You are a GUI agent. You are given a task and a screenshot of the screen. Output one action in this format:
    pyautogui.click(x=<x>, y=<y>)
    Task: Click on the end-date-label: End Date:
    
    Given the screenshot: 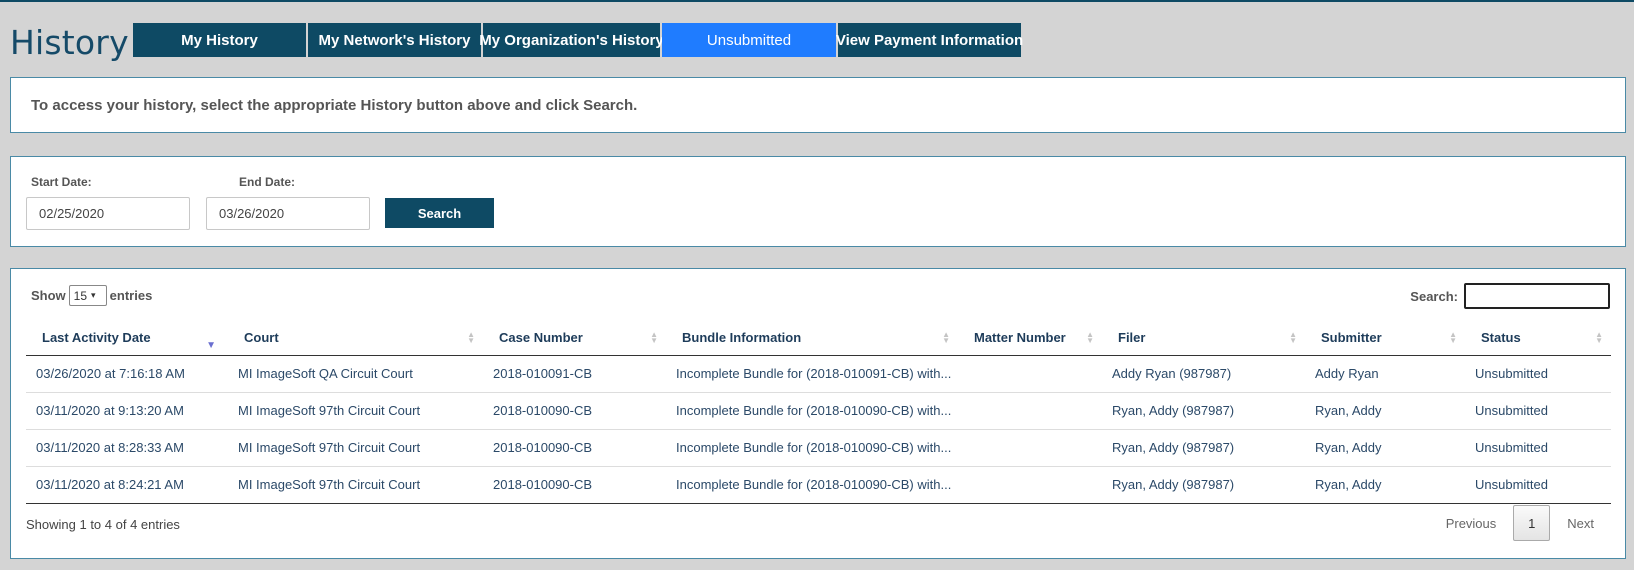 What is the action you would take?
    pyautogui.click(x=267, y=182)
    